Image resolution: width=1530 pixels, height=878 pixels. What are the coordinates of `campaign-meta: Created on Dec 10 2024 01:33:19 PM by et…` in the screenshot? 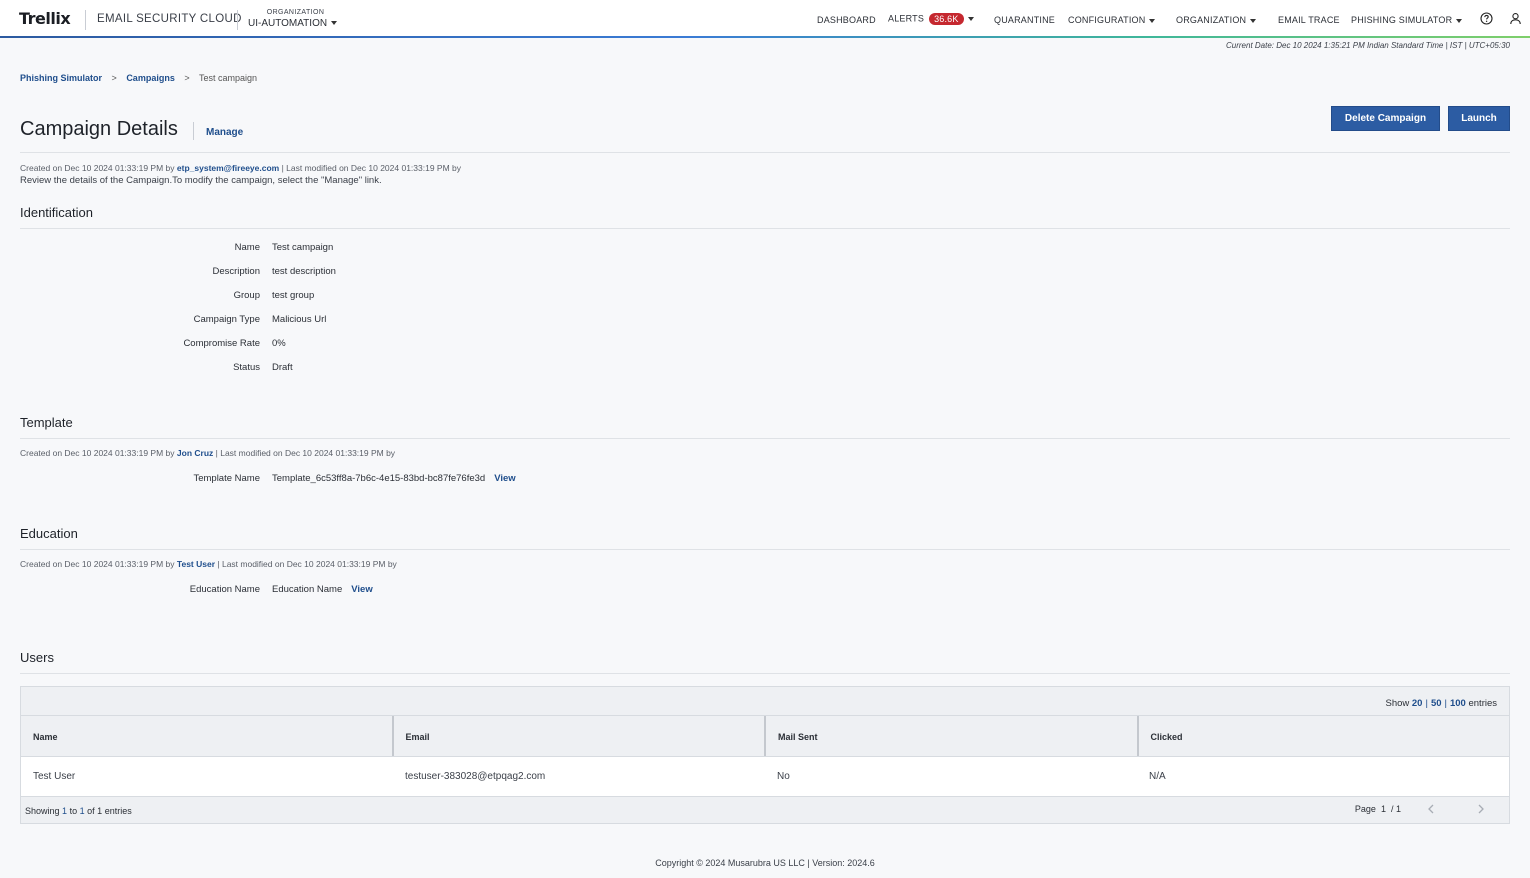 It's located at (240, 168).